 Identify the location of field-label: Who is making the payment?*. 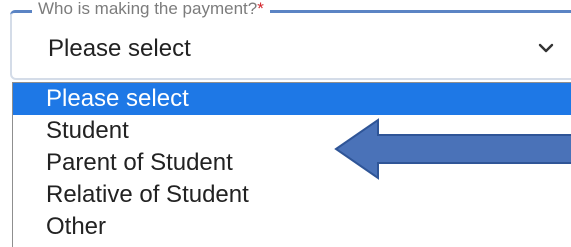
(151, 9).